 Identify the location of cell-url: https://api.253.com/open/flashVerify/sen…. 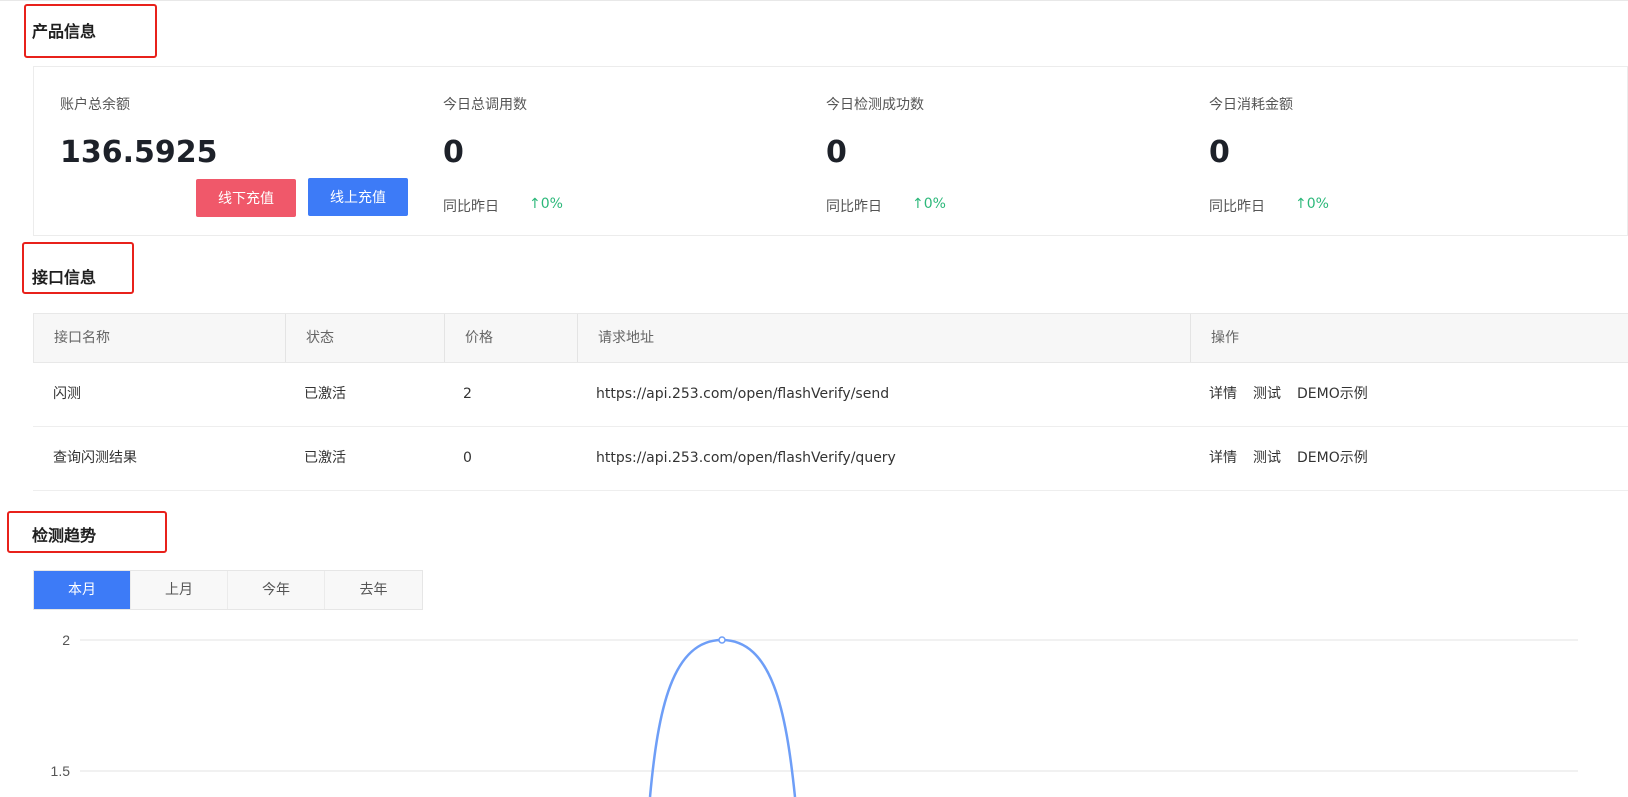
(743, 394).